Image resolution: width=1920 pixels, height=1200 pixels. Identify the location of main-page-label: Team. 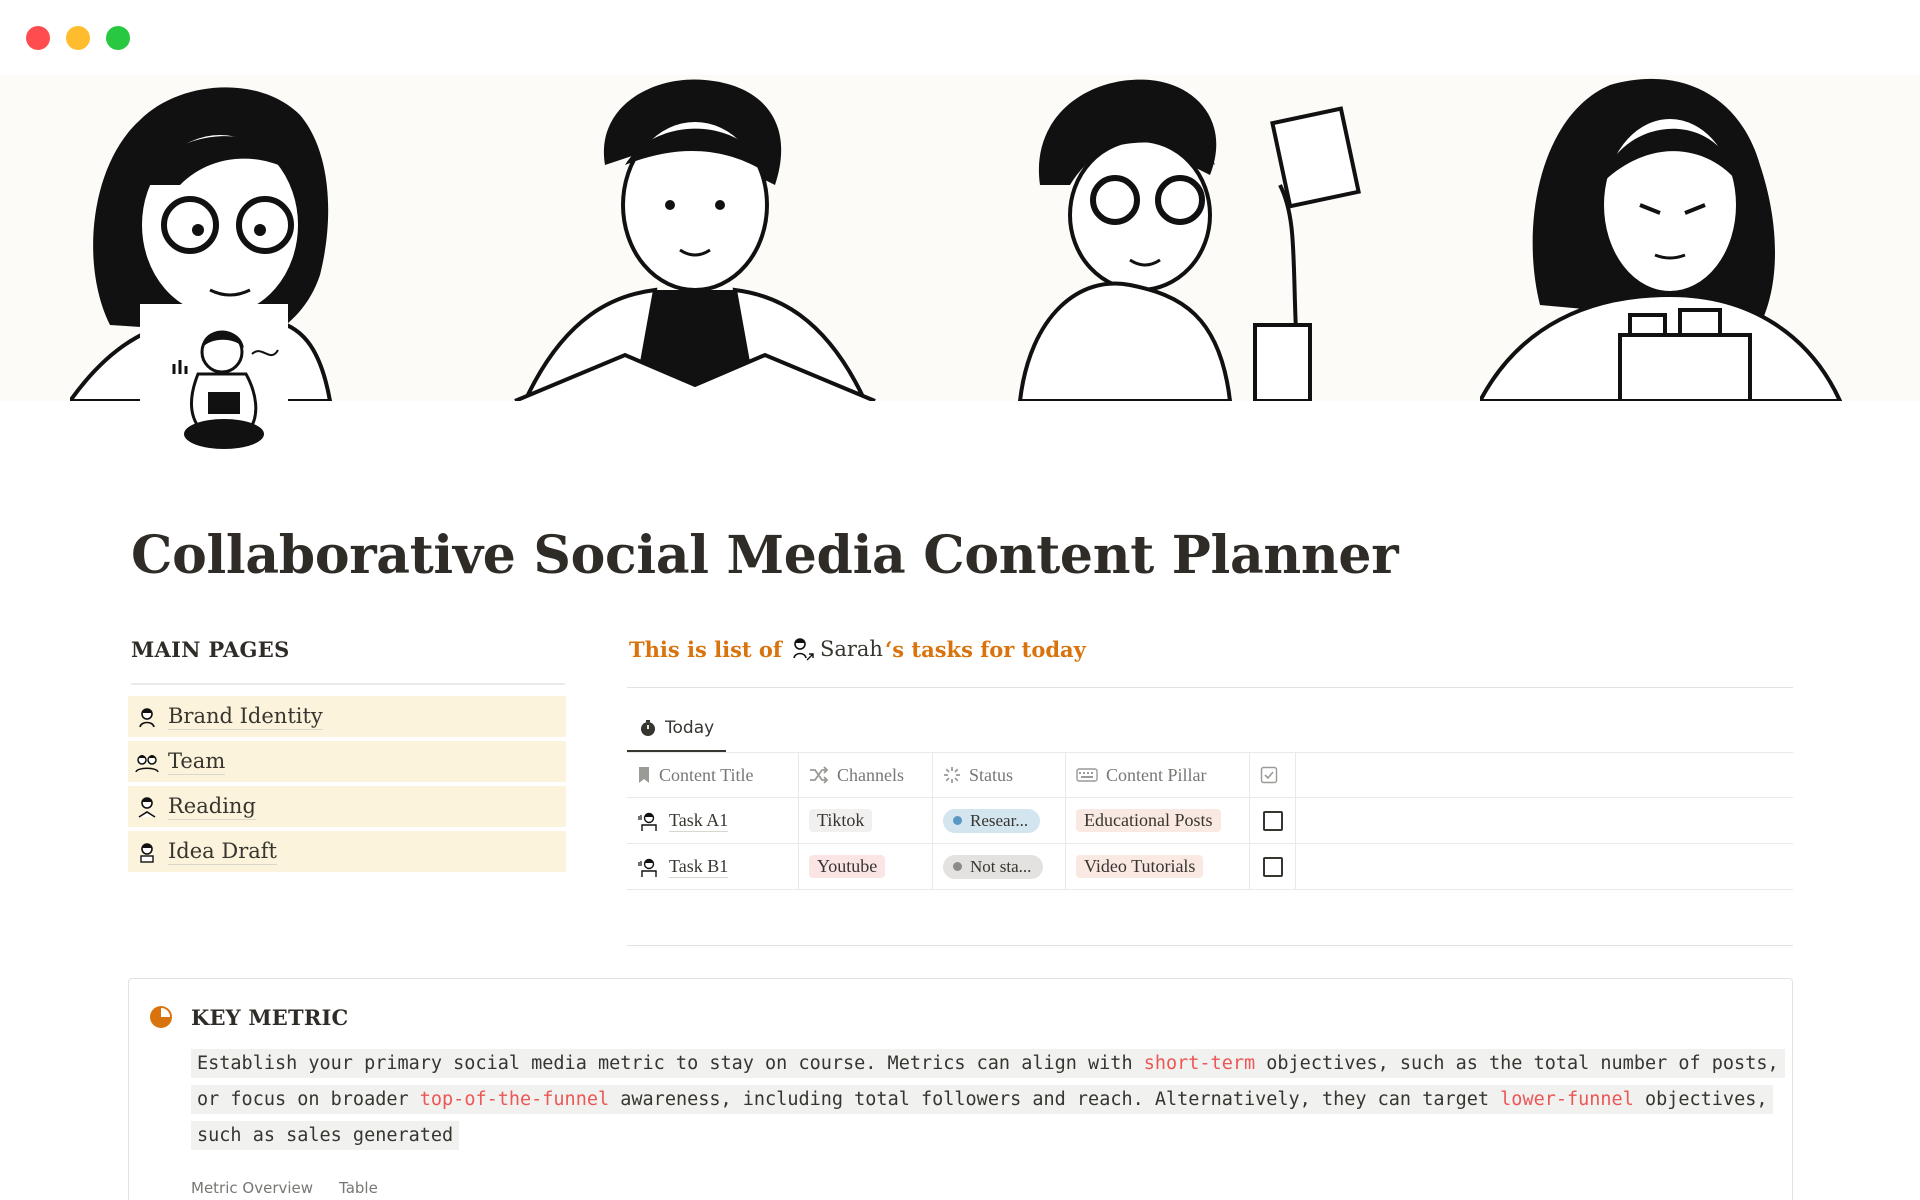
(197, 762).